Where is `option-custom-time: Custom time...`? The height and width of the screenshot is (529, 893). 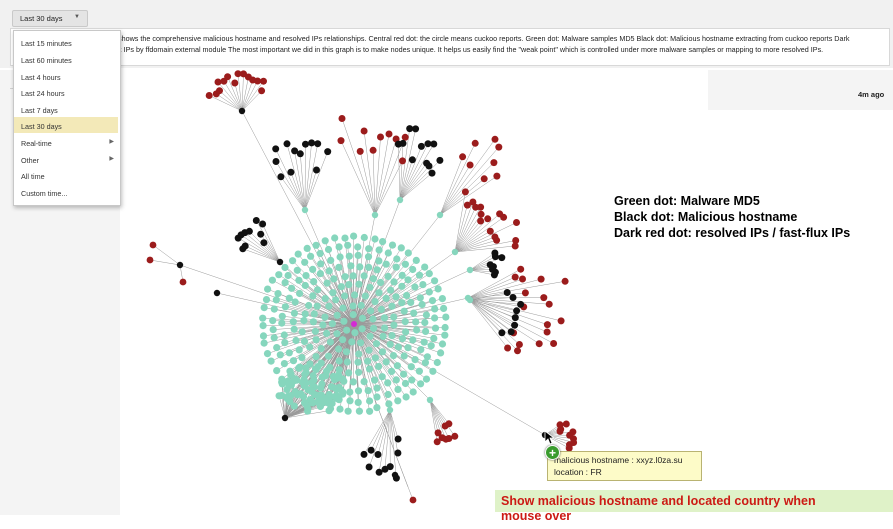 option-custom-time: Custom time... is located at coordinates (66, 192).